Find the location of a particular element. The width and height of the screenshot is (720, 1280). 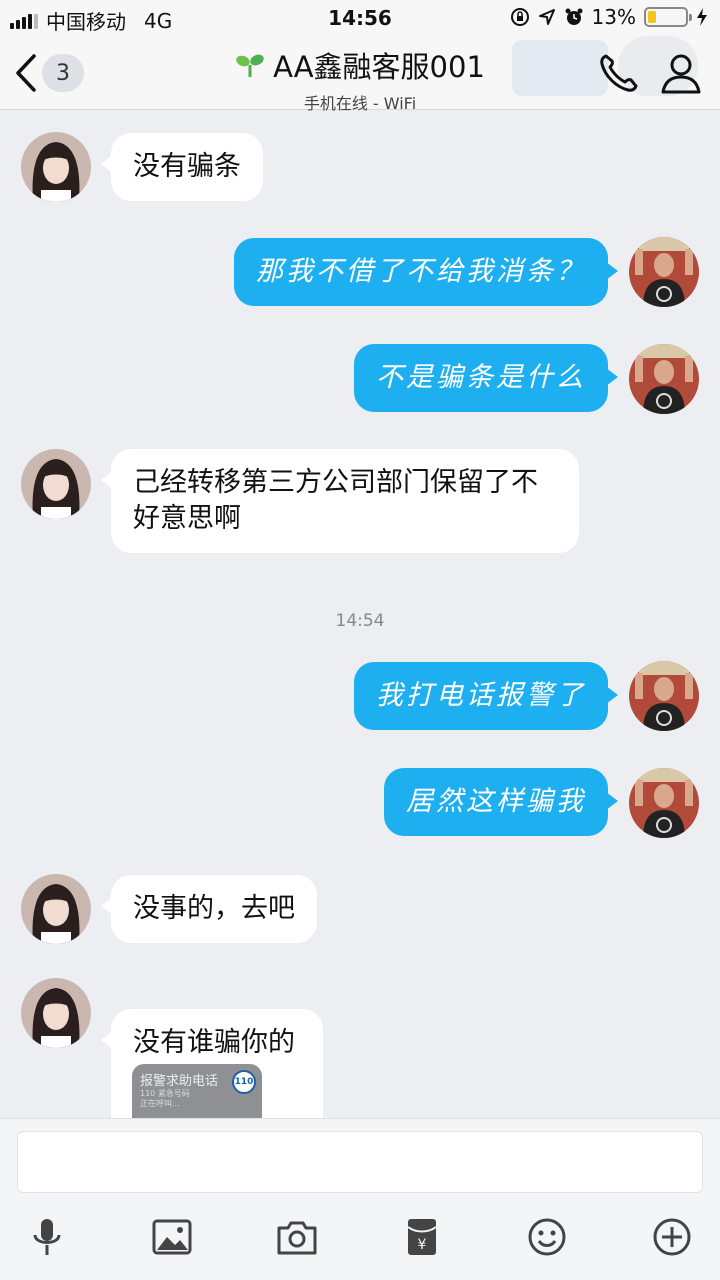

message-input is located at coordinates (360, 1162).